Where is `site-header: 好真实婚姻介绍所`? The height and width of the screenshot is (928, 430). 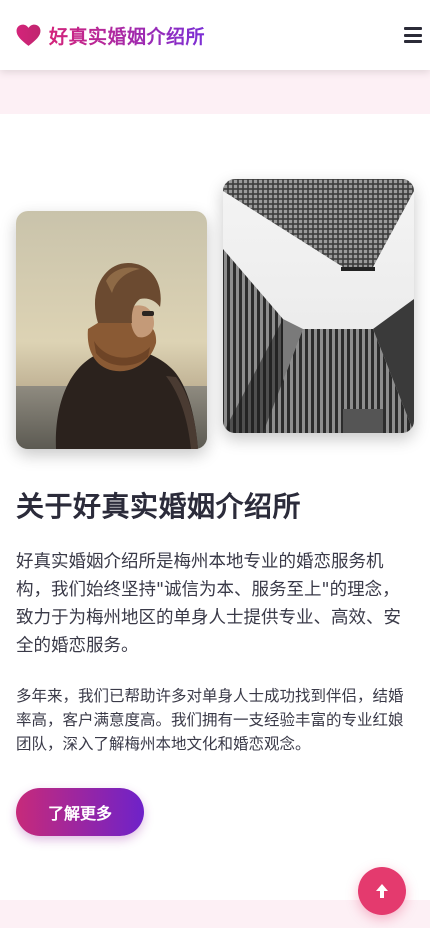 site-header: 好真实婚姻介绍所 is located at coordinates (215, 35).